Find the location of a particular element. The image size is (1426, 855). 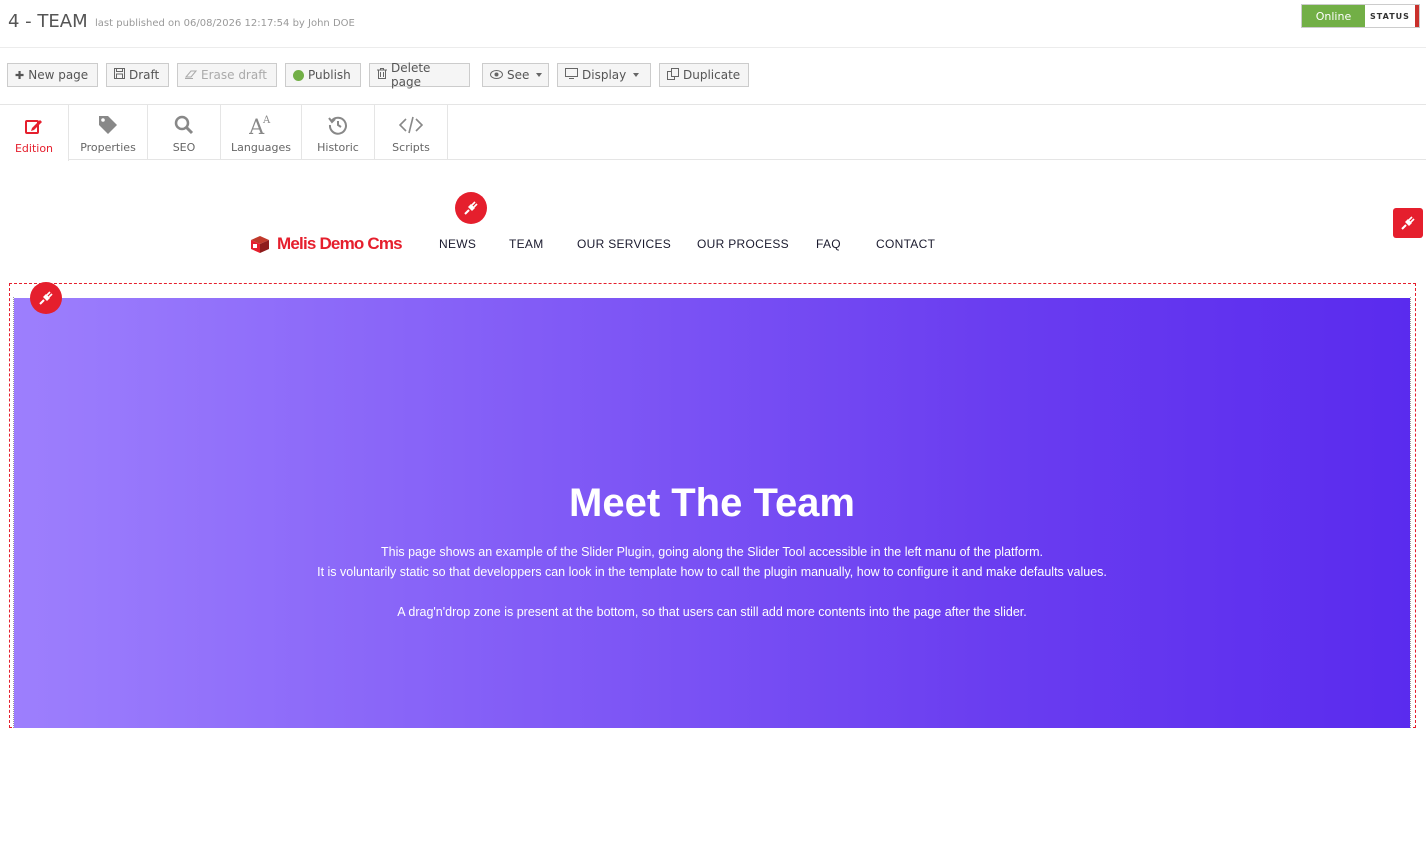

erase-draft-button: Erase draft is located at coordinates (227, 75).